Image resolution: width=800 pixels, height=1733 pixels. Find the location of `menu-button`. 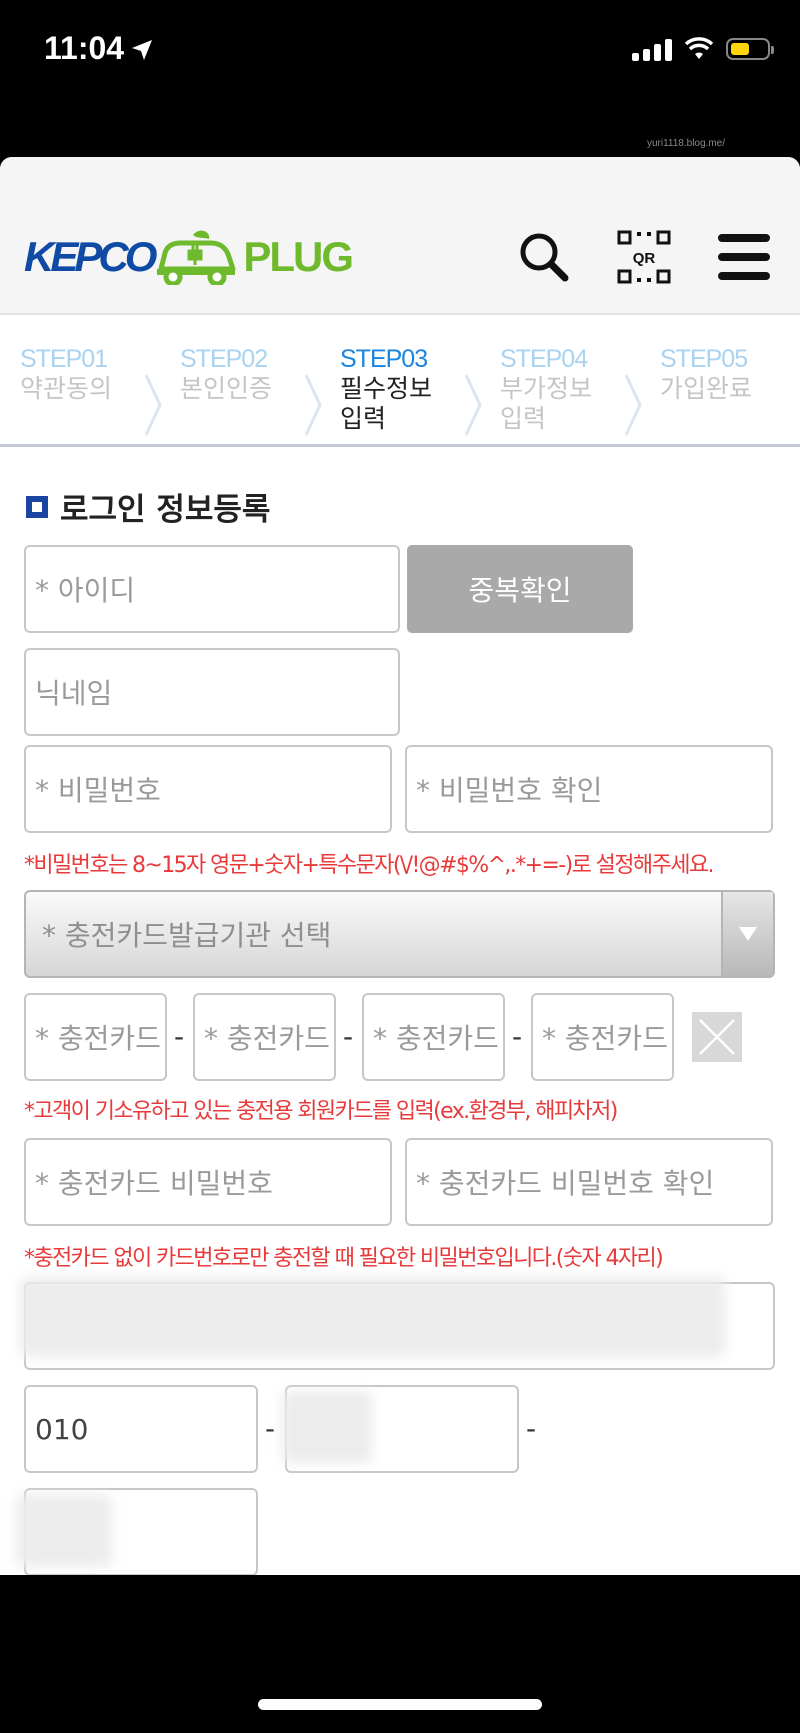

menu-button is located at coordinates (744, 257).